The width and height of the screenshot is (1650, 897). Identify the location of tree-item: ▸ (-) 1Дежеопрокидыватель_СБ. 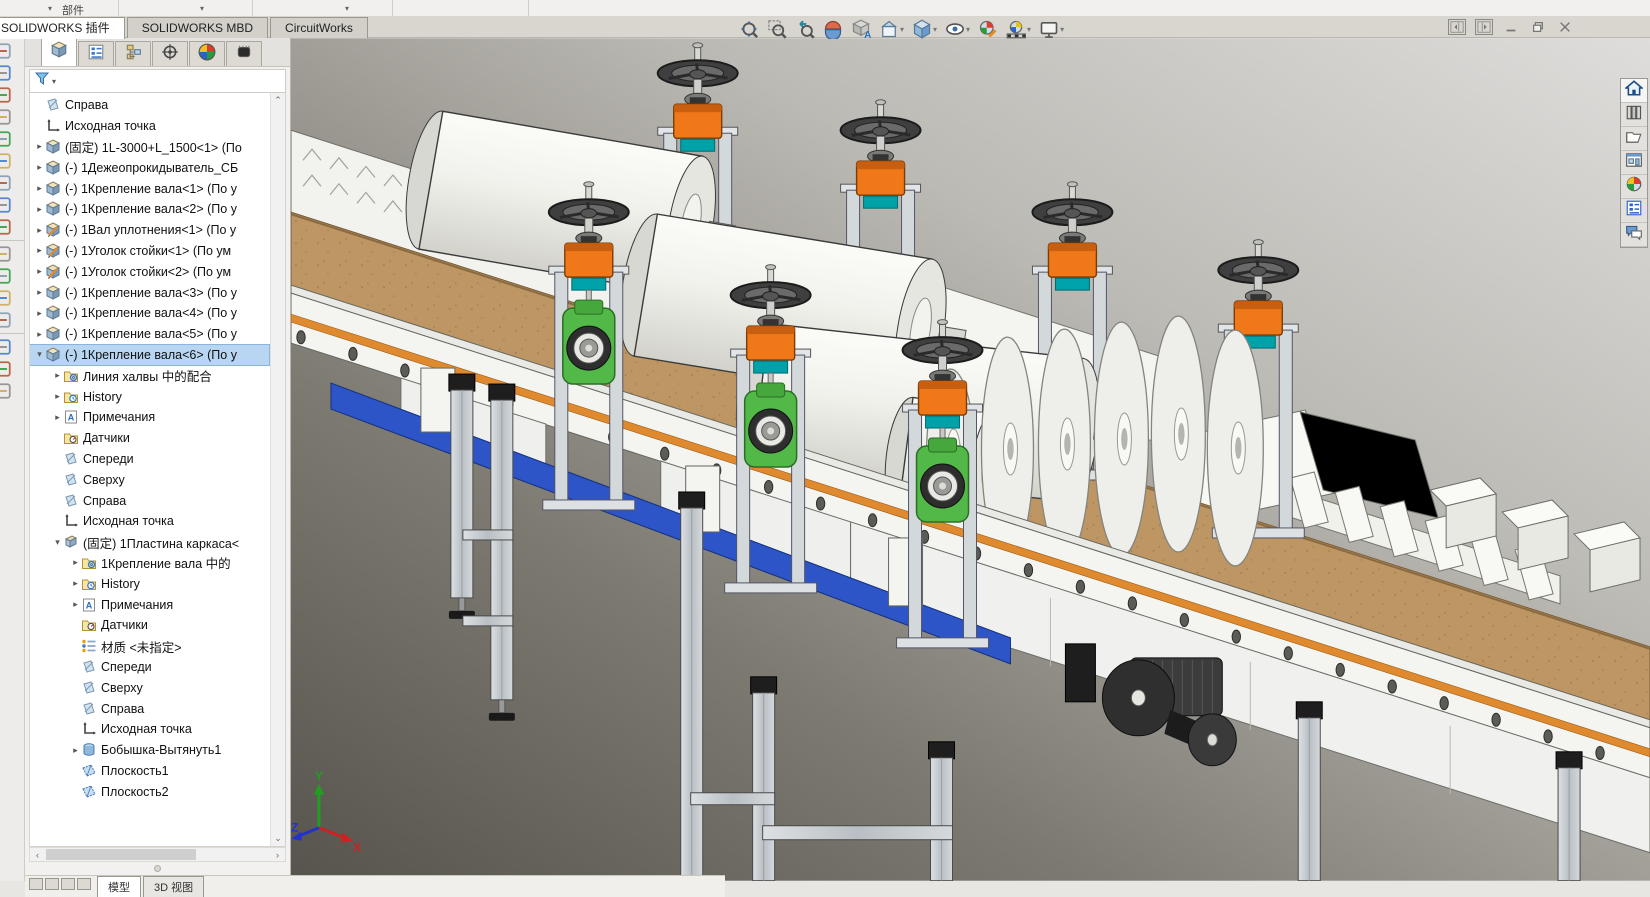
(149, 167).